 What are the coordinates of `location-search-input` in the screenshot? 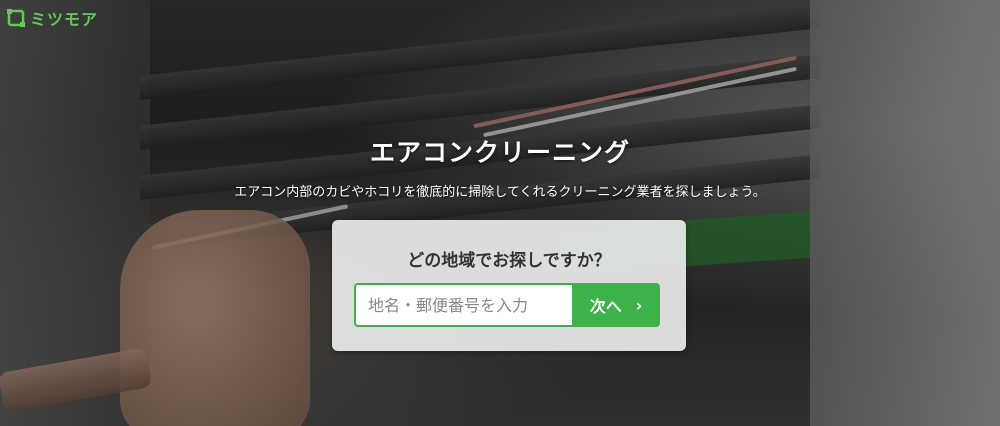 It's located at (463, 305).